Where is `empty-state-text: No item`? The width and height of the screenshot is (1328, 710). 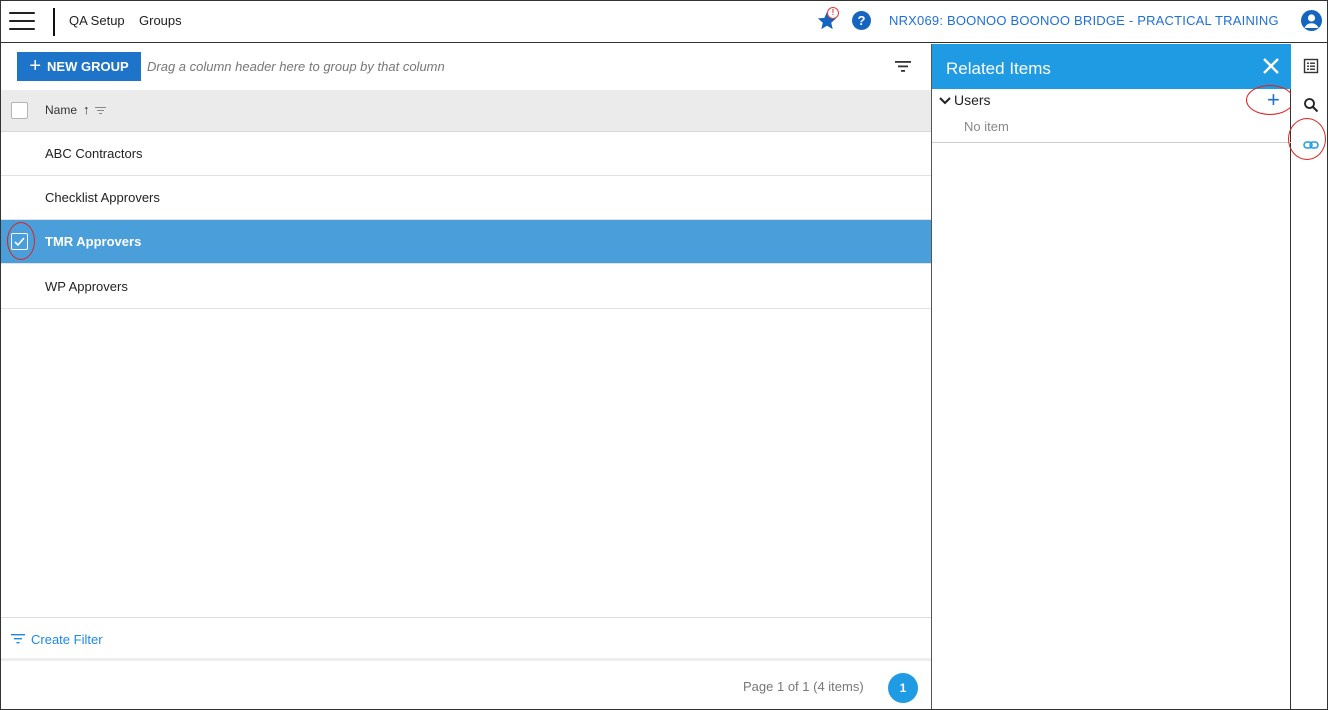 empty-state-text: No item is located at coordinates (986, 126).